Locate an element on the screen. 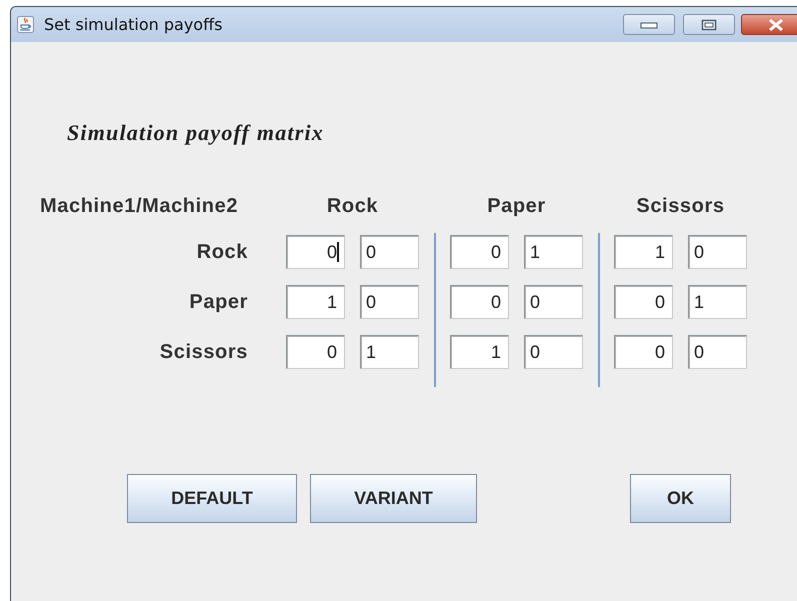 The width and height of the screenshot is (797, 601). column-header: Paper is located at coordinates (516, 206).